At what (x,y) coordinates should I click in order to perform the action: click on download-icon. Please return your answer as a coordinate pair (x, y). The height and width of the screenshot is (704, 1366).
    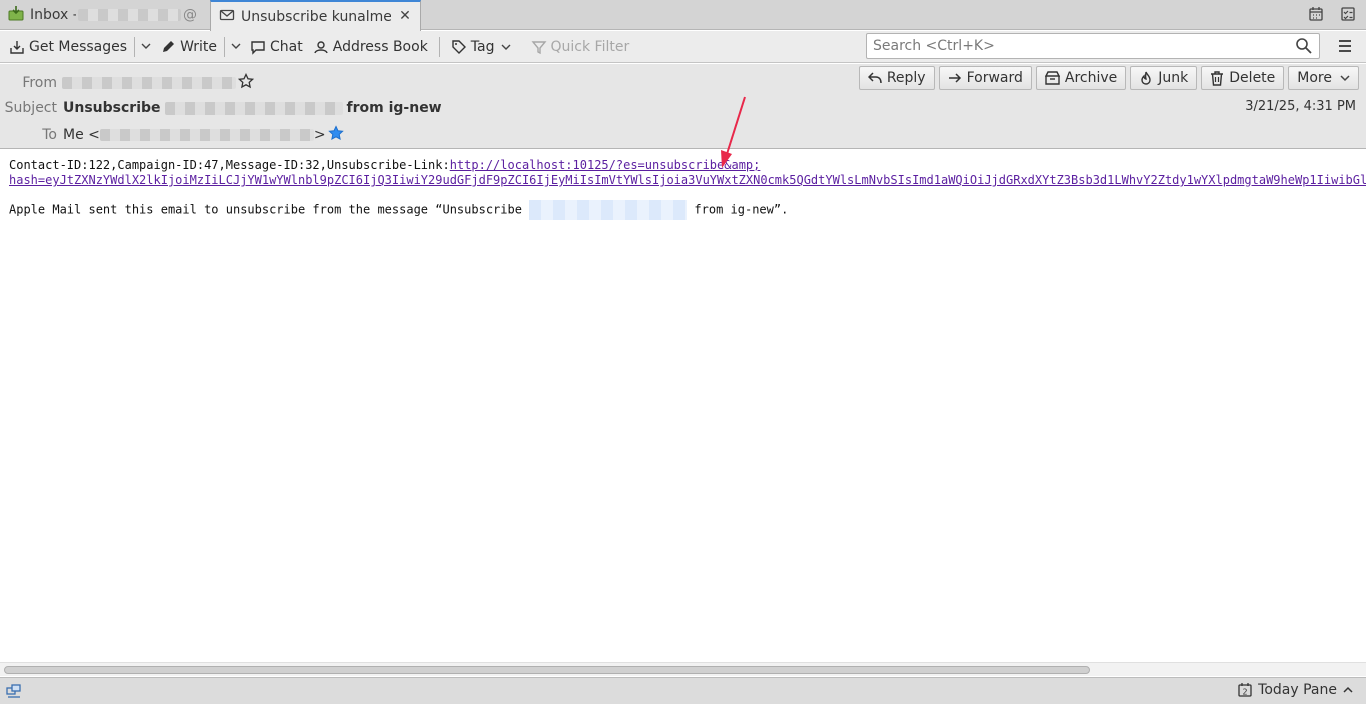
    Looking at the image, I should click on (17, 47).